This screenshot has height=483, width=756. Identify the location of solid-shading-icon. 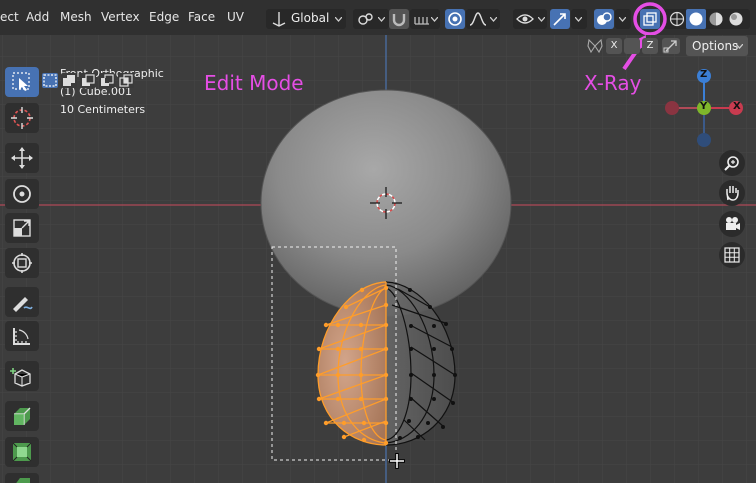
(696, 19).